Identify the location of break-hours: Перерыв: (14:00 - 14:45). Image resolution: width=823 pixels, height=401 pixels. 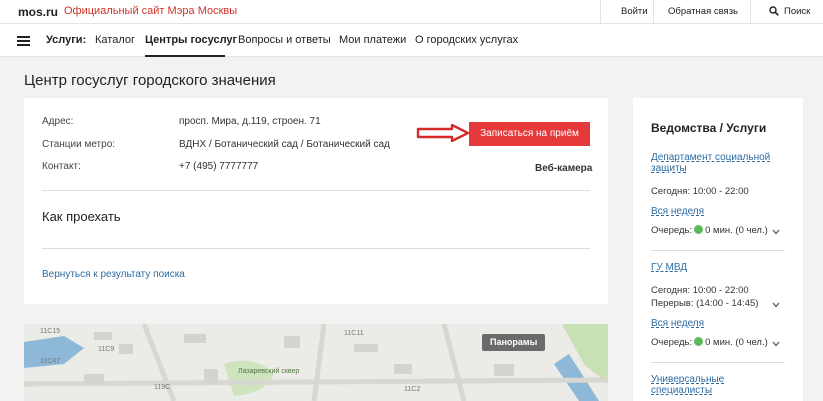
(705, 303).